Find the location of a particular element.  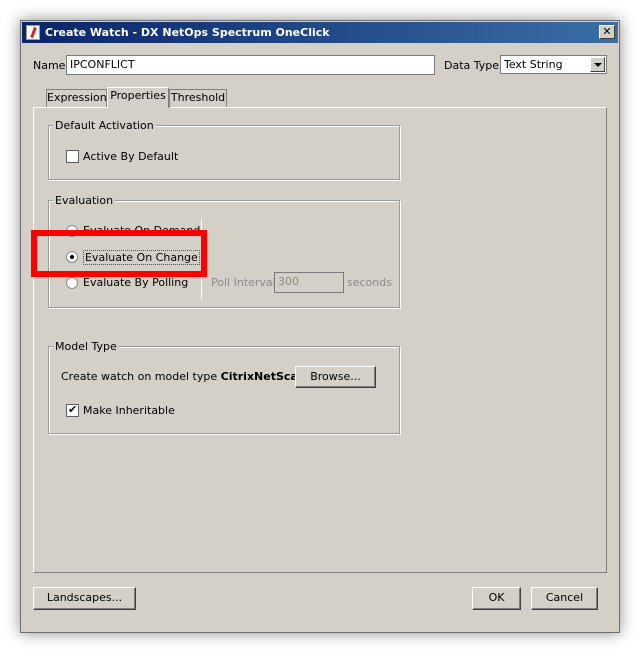

data-type-label: Data Type is located at coordinates (472, 65).